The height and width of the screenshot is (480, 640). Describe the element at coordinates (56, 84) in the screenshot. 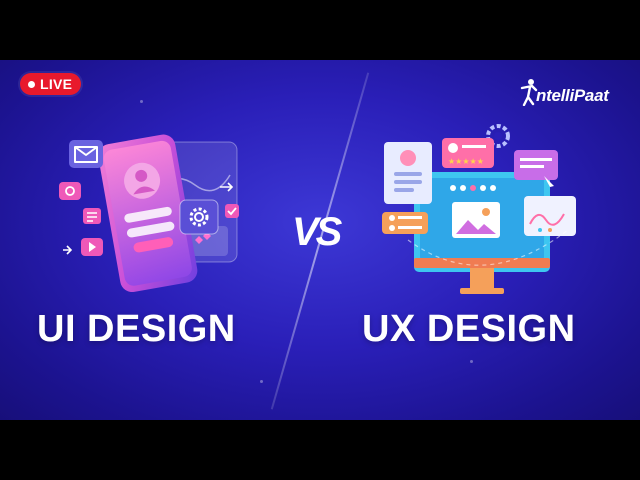

I see `live-label: LIVE` at that location.